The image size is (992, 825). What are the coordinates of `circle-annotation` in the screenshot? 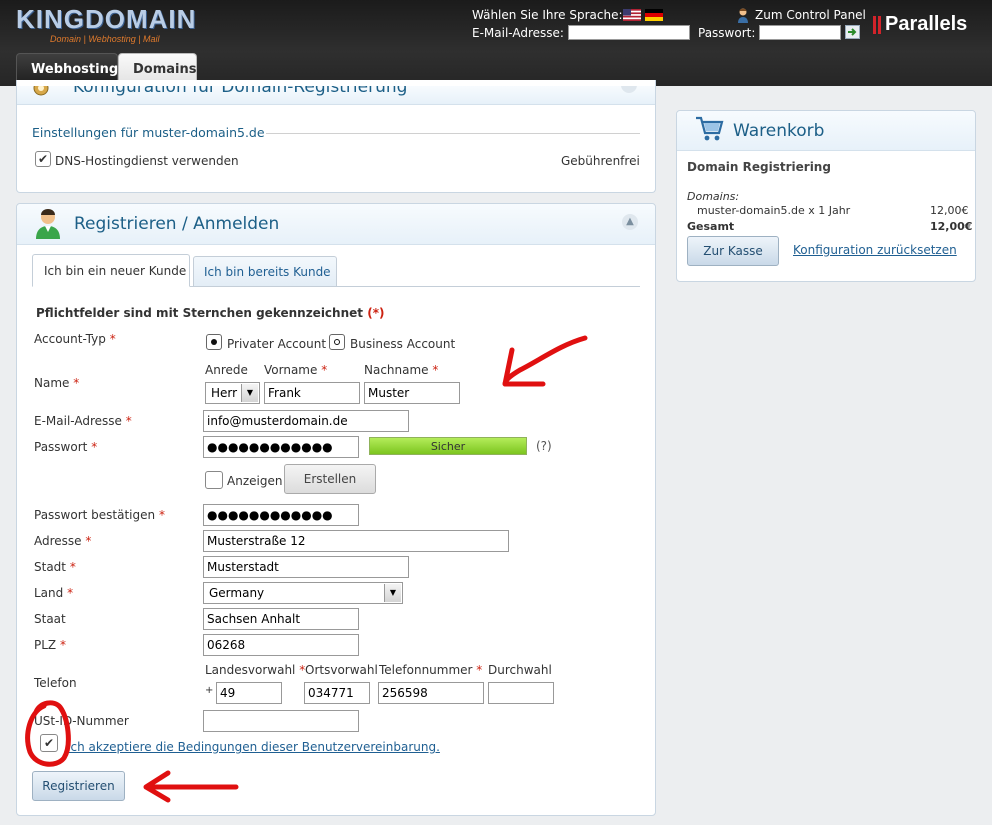 It's located at (48, 733).